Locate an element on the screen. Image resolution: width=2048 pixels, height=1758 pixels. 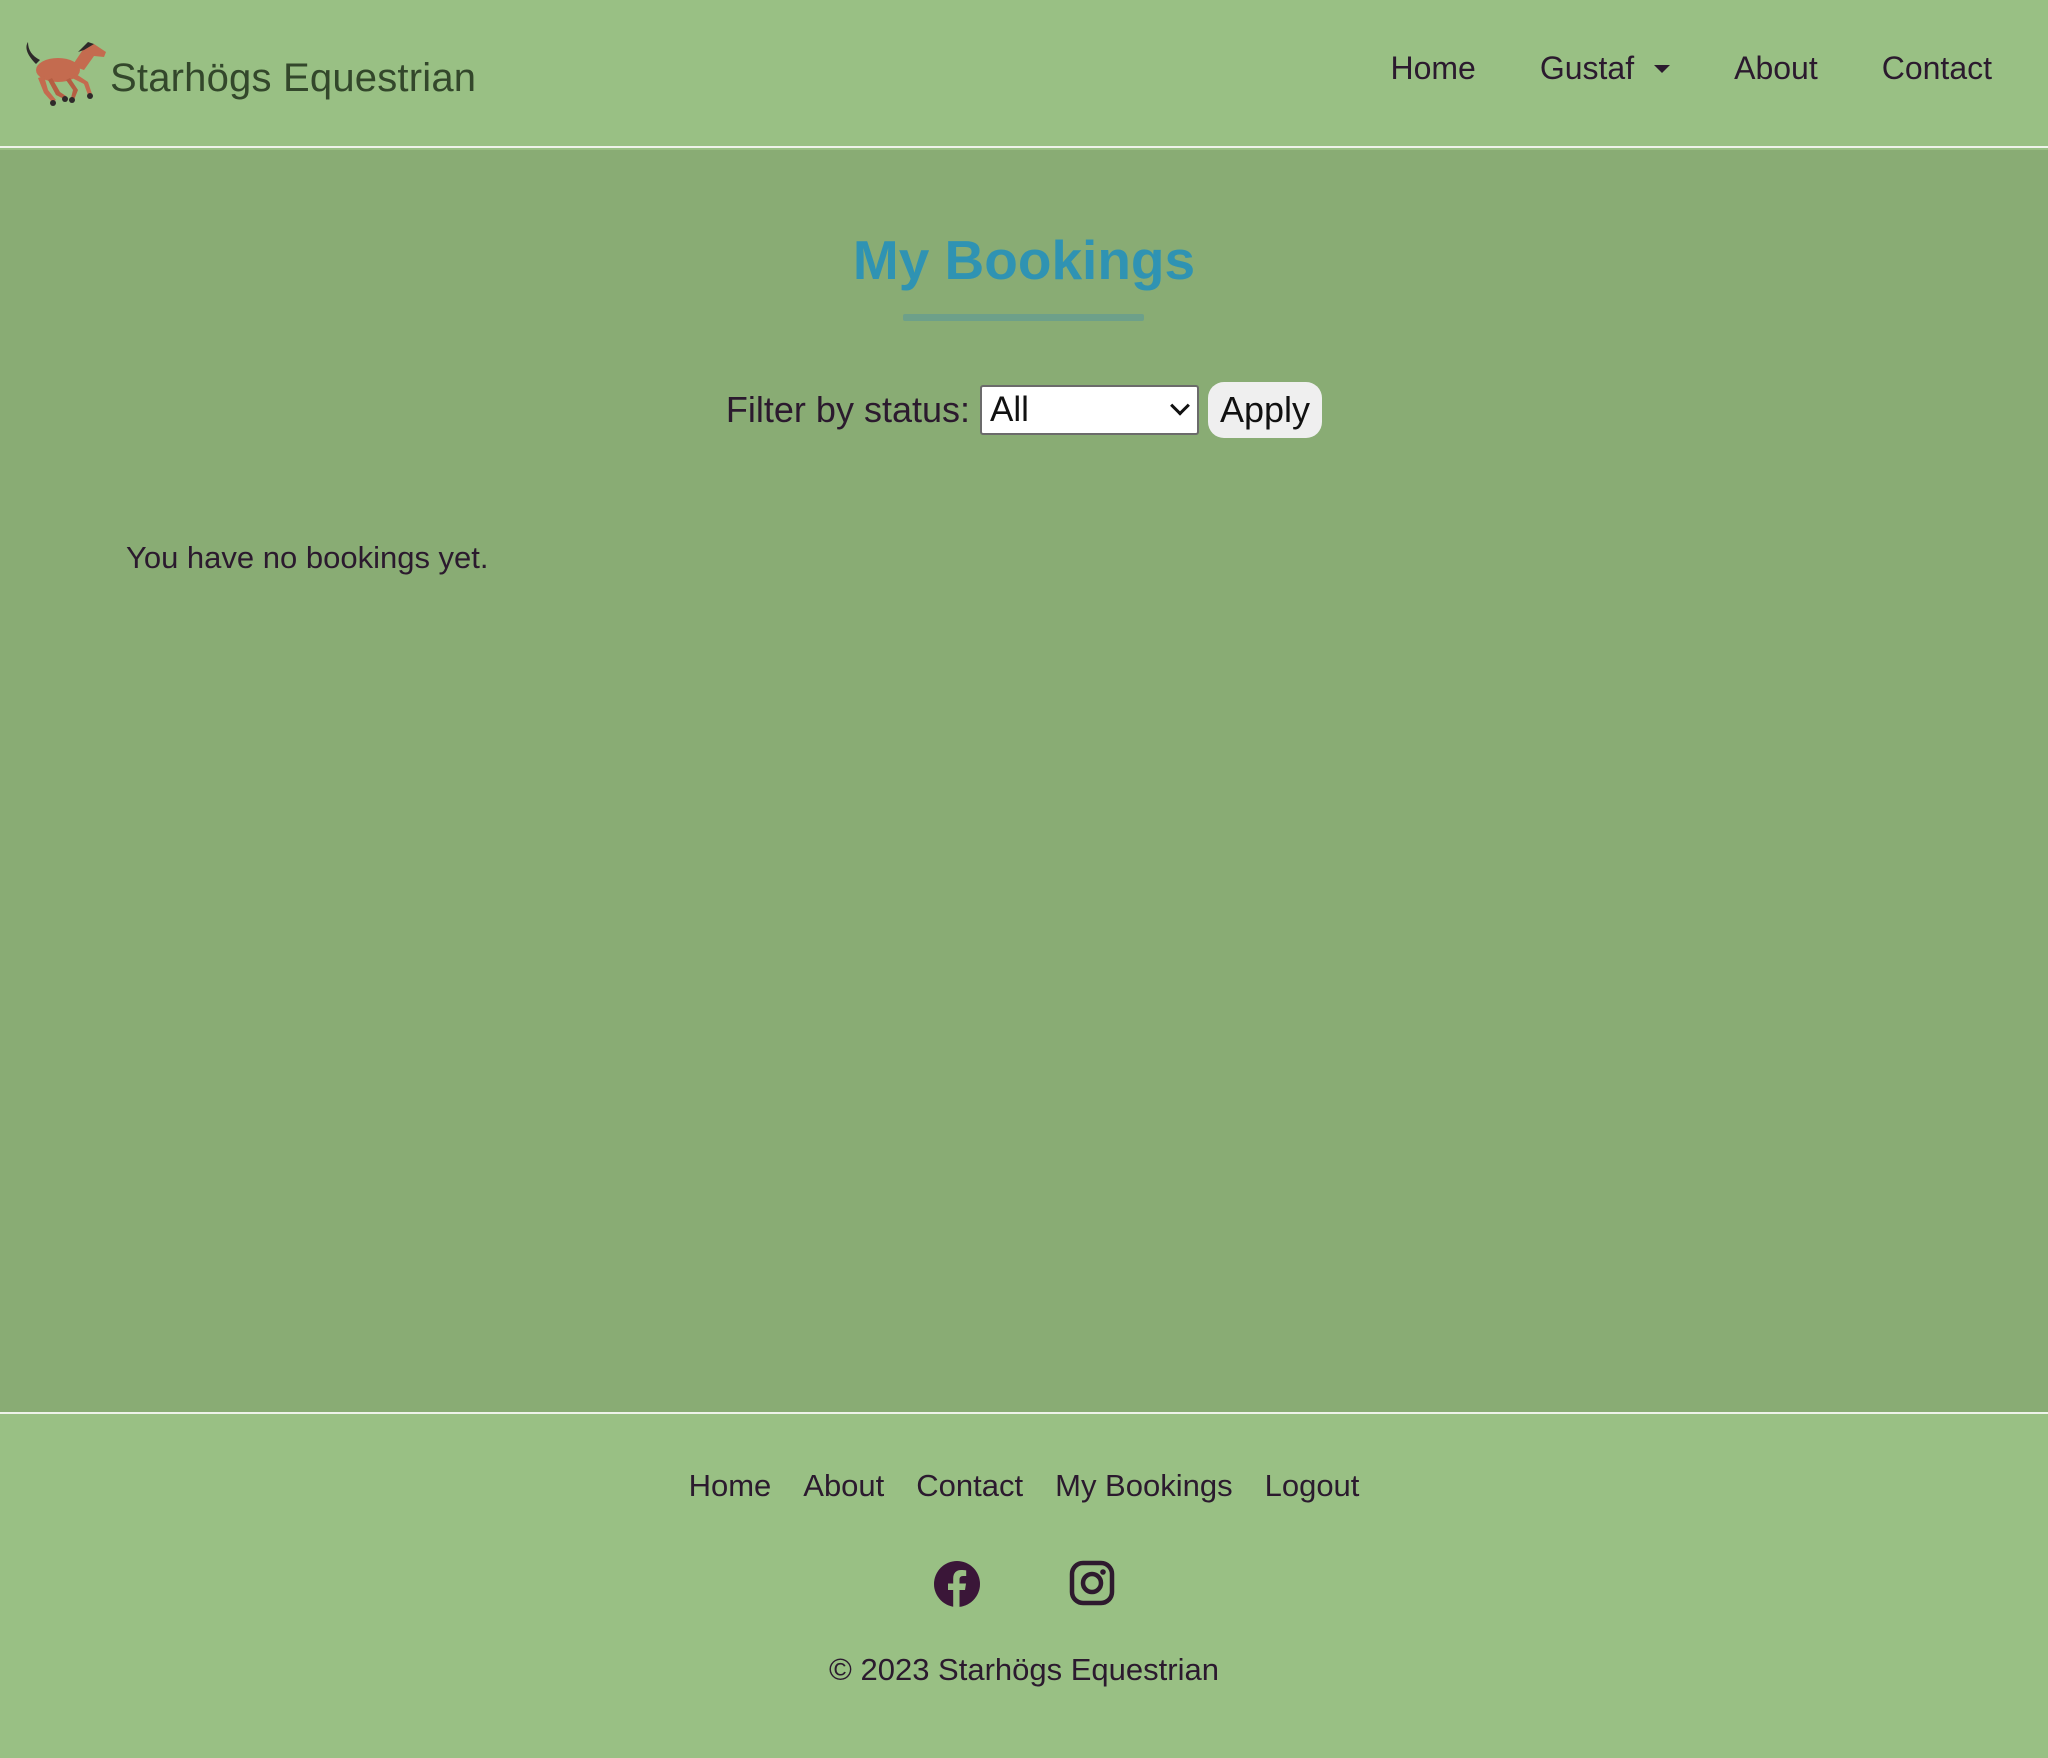
instagram-link is located at coordinates (1092, 1586).